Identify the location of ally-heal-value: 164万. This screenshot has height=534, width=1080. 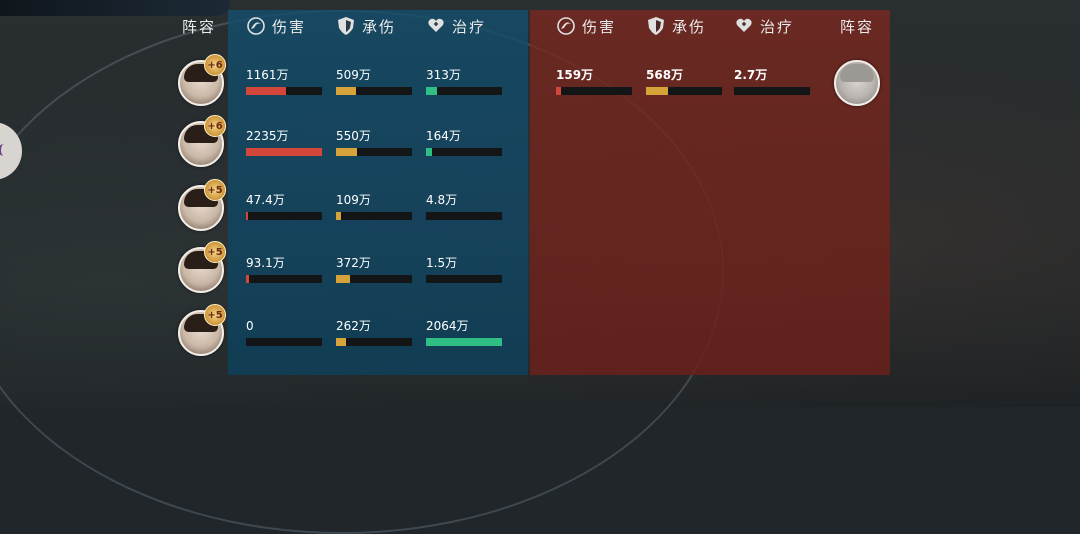
(443, 136).